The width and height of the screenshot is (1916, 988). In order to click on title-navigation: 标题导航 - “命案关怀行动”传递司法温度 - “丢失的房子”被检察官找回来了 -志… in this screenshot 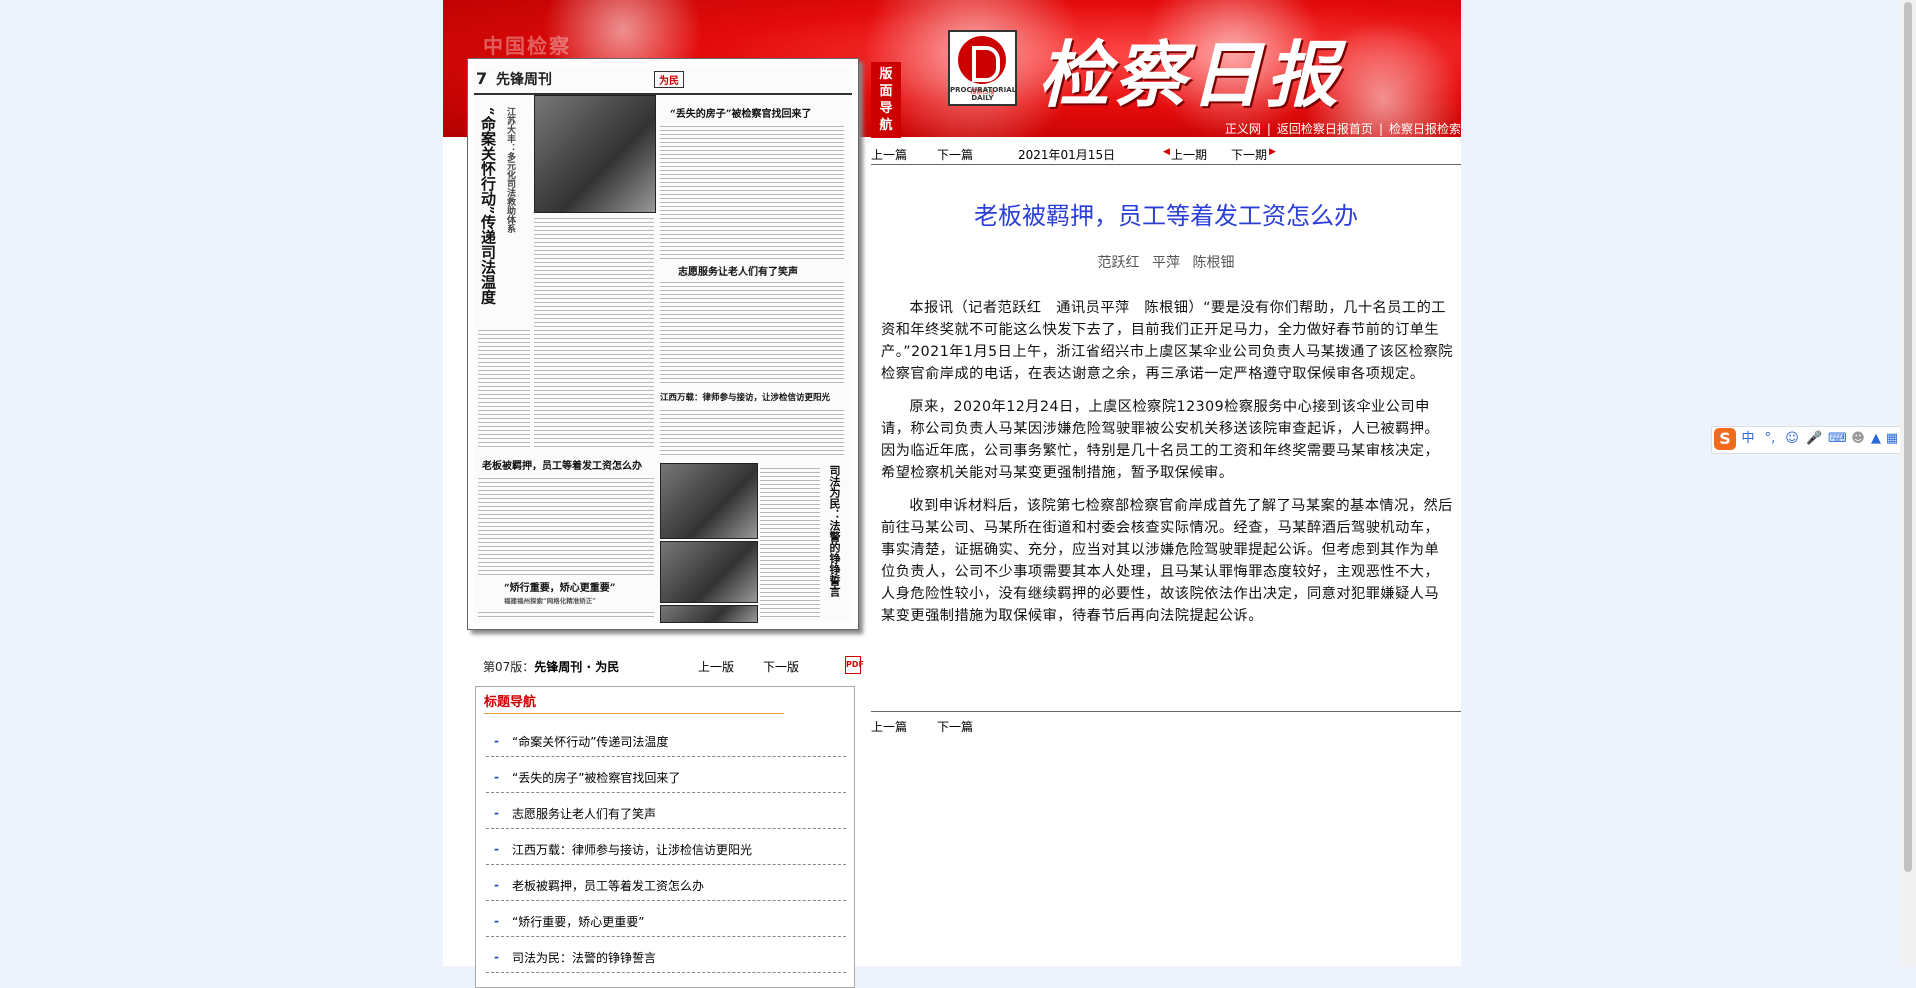, I will do `click(665, 837)`.